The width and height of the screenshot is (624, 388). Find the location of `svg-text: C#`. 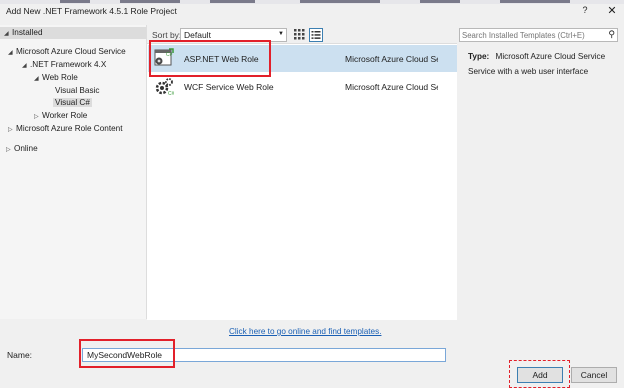

svg-text: C# is located at coordinates (171, 93).